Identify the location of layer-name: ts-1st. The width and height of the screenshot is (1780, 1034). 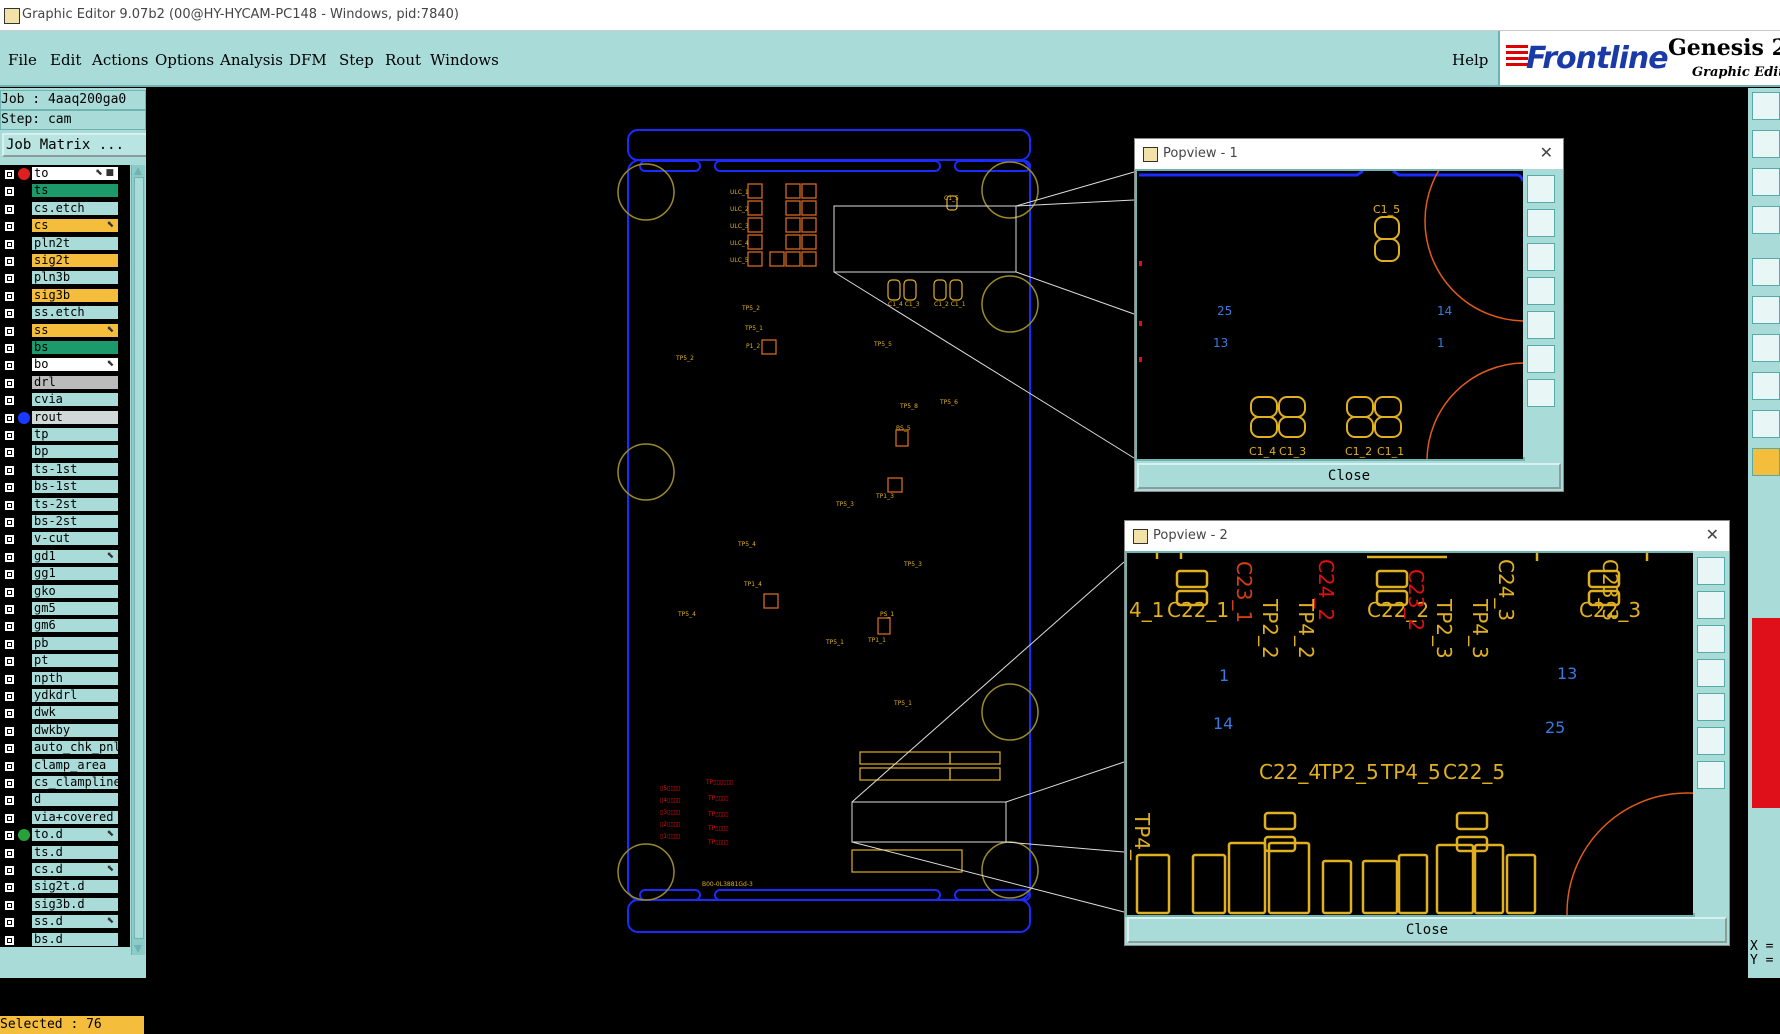
(75, 469).